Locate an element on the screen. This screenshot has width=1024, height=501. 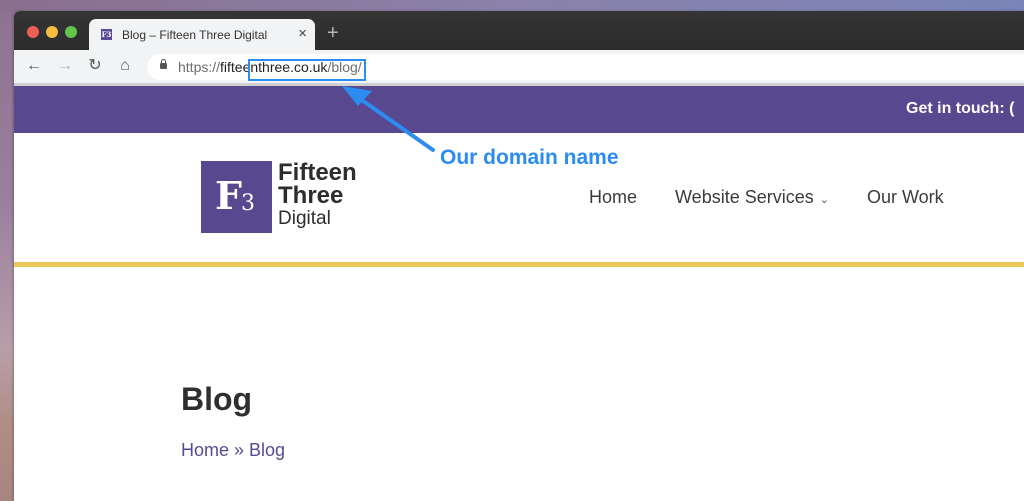
close-tab-icon: × is located at coordinates (302, 34).